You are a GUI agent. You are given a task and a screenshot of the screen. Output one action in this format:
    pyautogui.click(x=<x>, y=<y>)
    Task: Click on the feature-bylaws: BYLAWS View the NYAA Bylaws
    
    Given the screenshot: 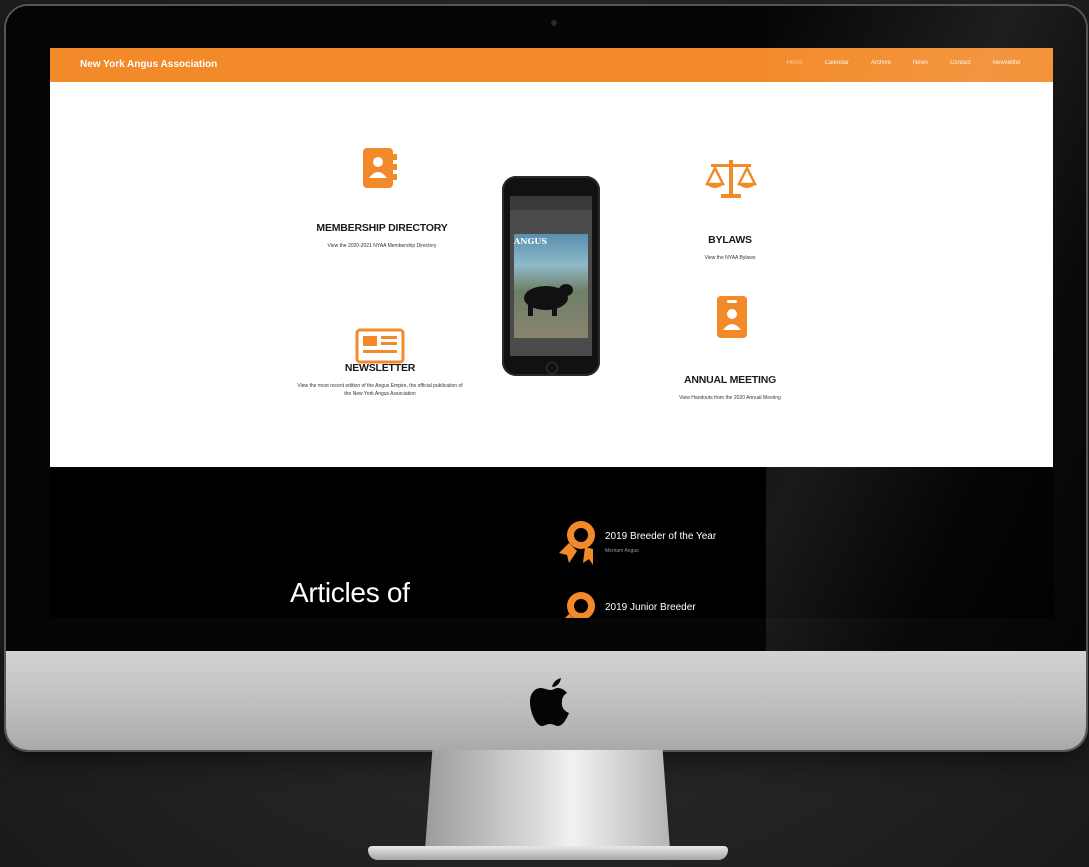 What is the action you would take?
    pyautogui.click(x=730, y=248)
    